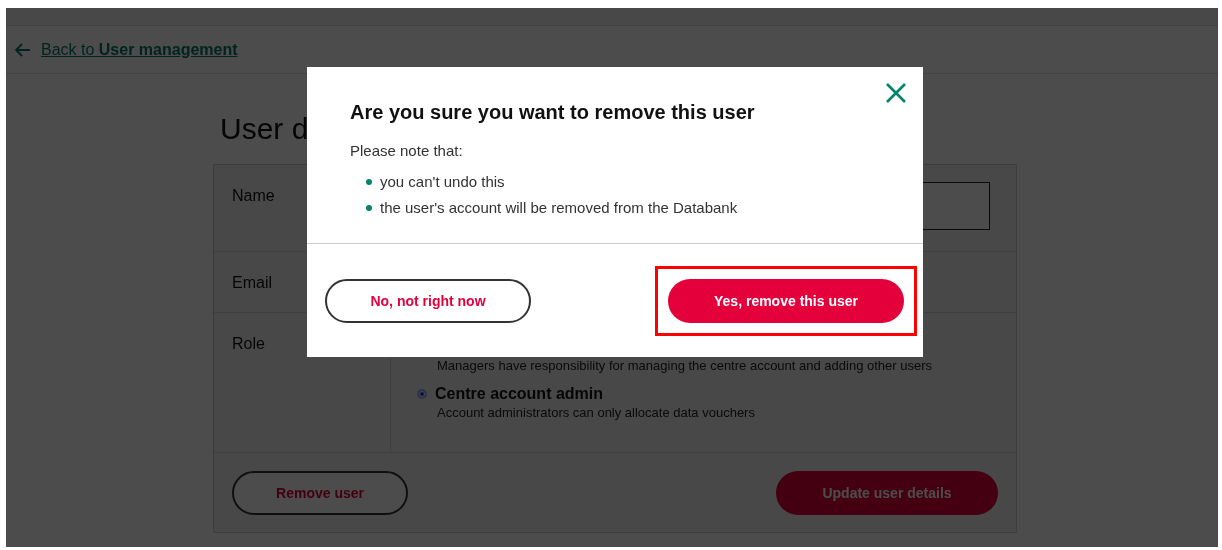 This screenshot has height=550, width=1222. Describe the element at coordinates (252, 282) in the screenshot. I see `email-label: Email` at that location.